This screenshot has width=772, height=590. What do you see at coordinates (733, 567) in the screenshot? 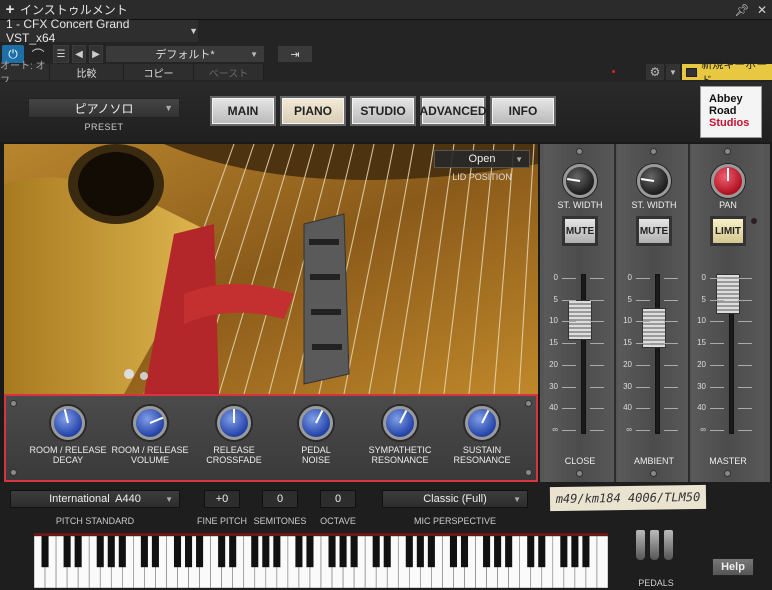
I see `help-button: Help` at bounding box center [733, 567].